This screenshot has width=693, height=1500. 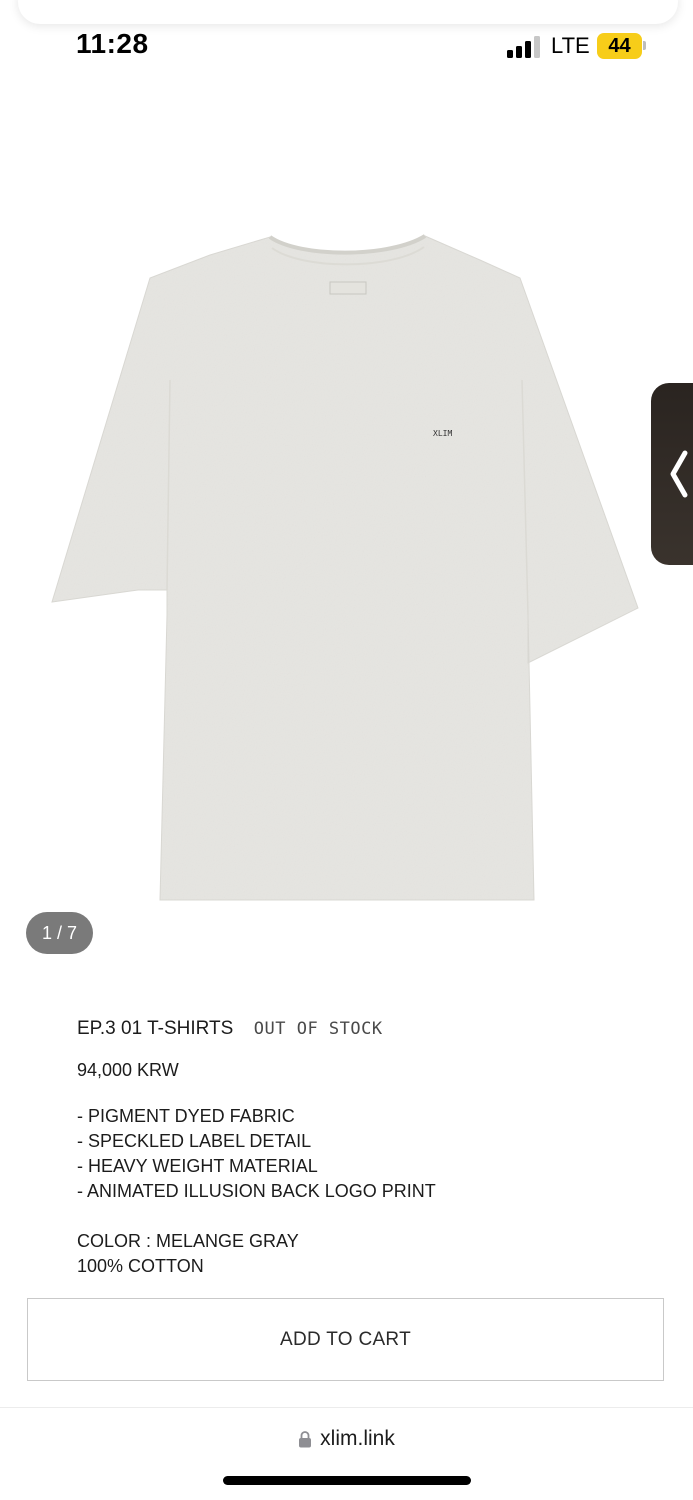 I want to click on lock-icon, so click(x=305, y=1439).